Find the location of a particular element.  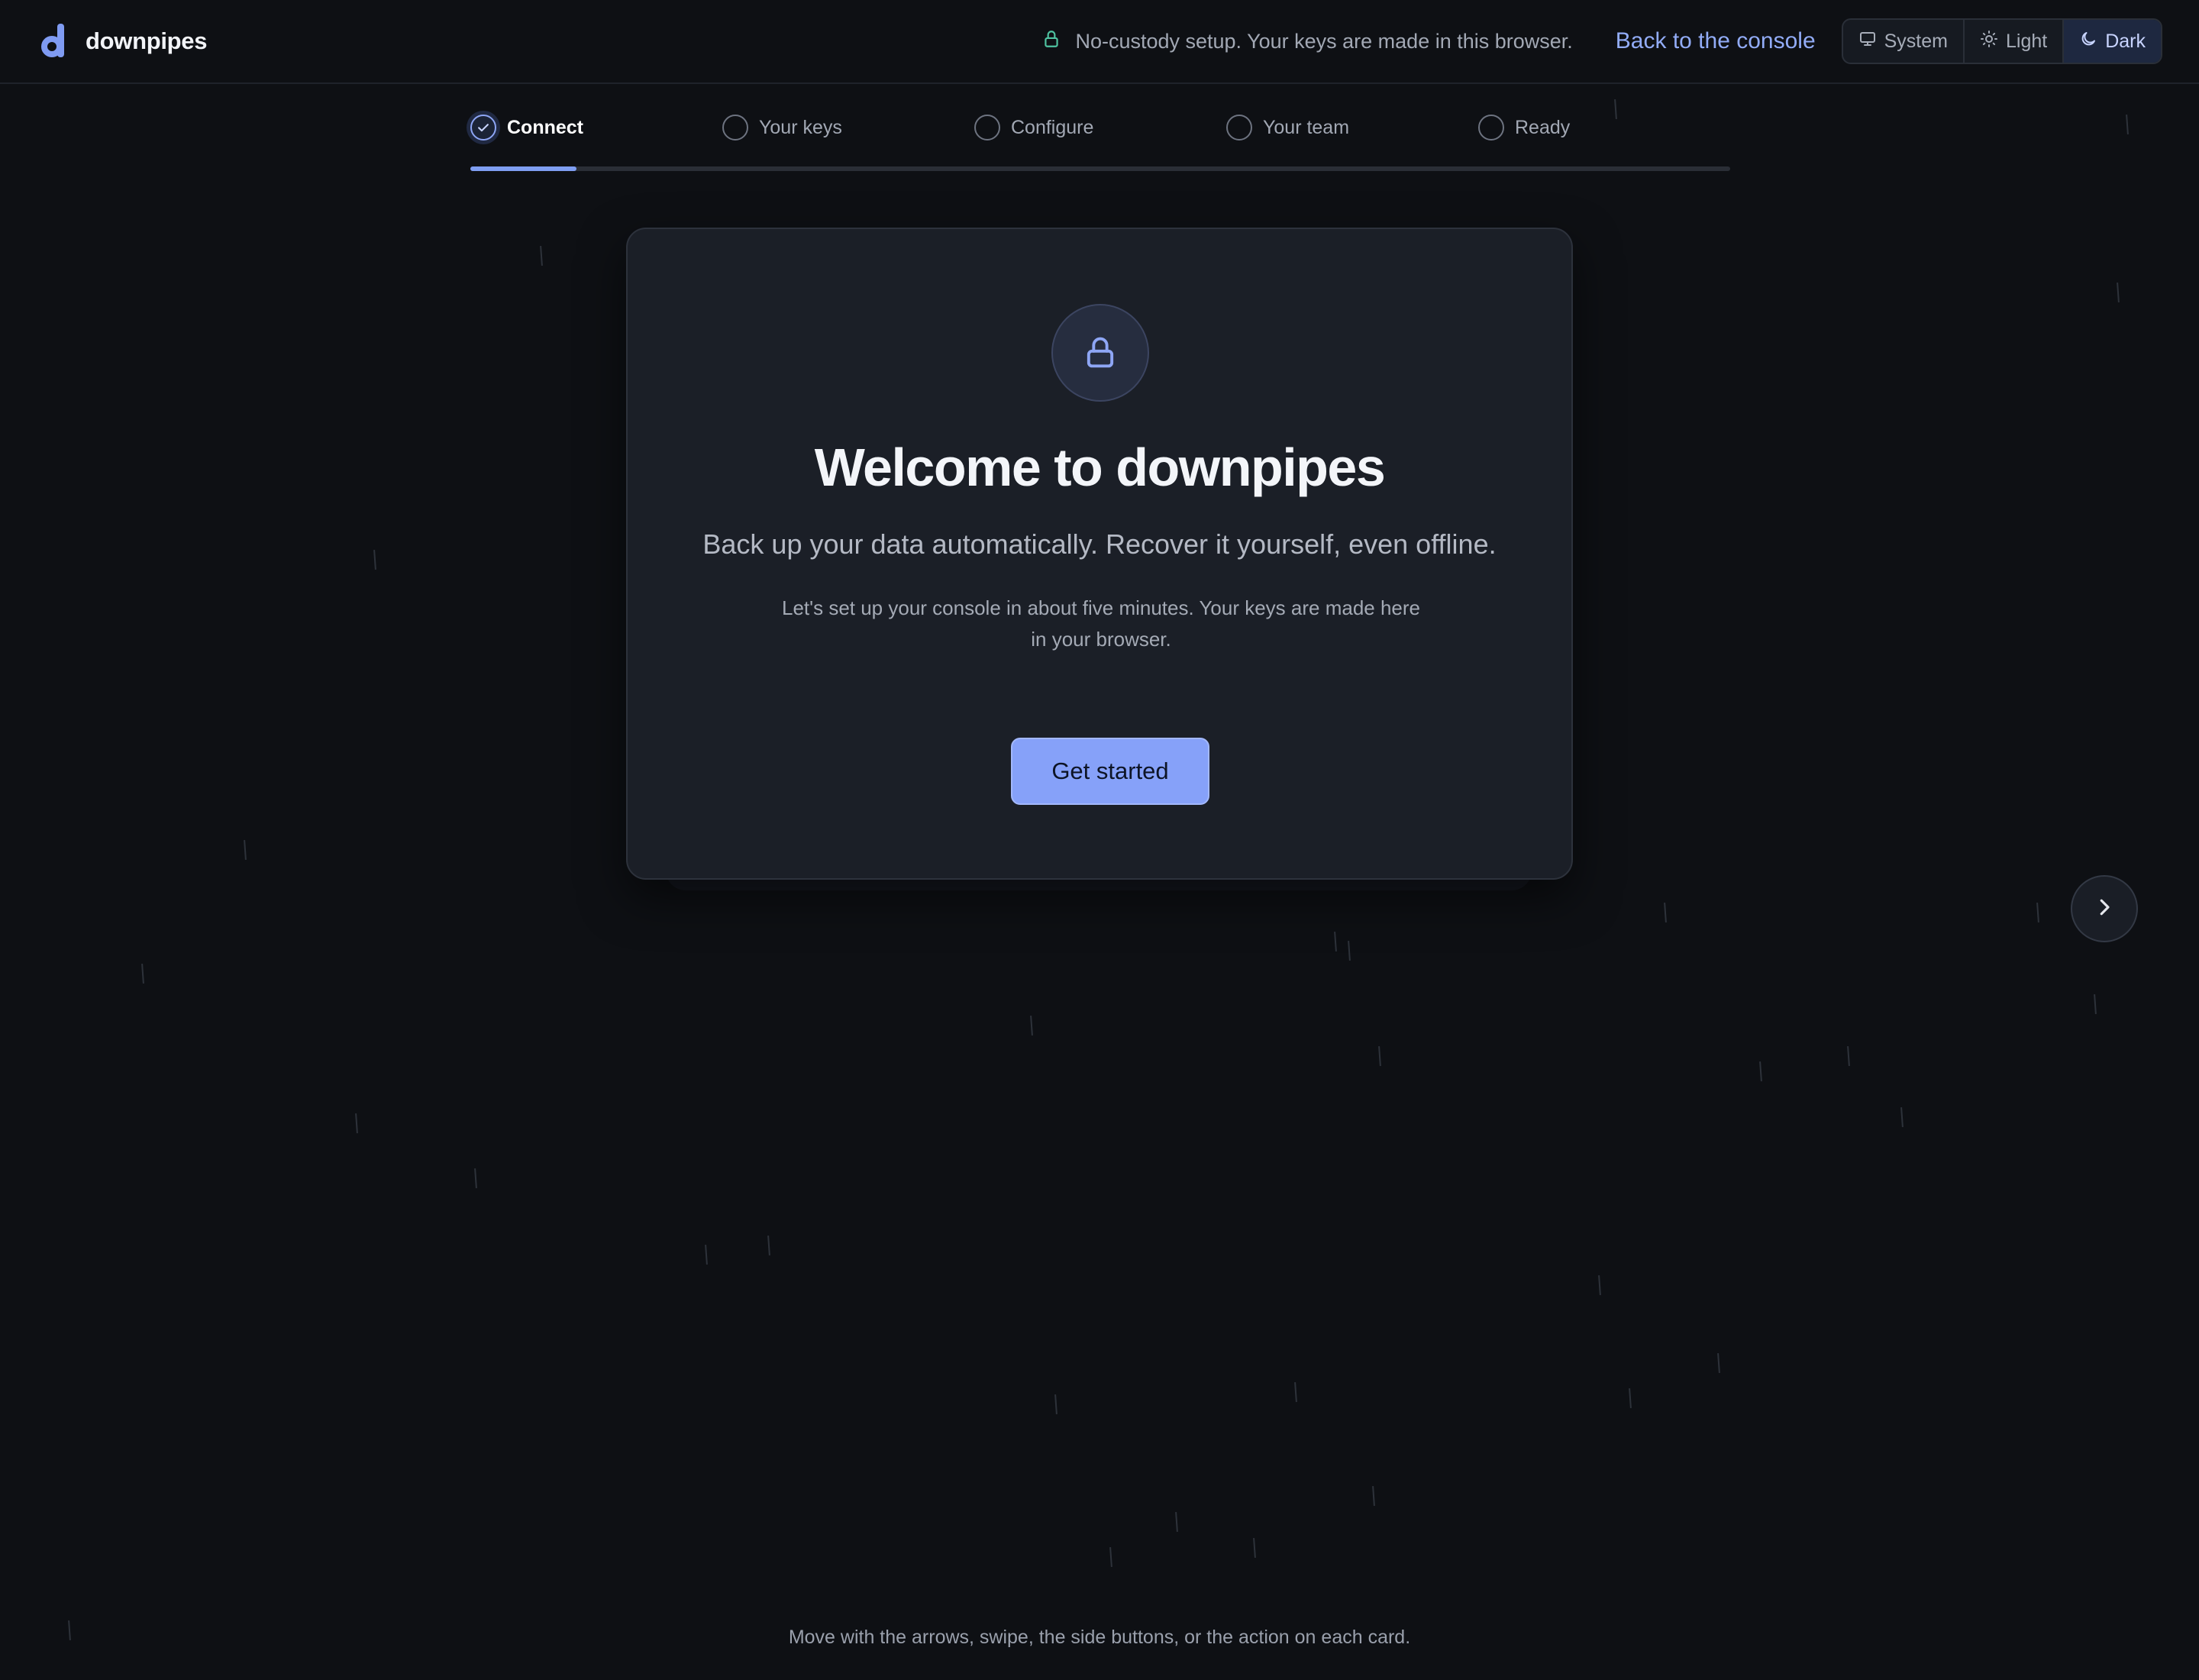

step-your-team: Your team is located at coordinates (1352, 128).